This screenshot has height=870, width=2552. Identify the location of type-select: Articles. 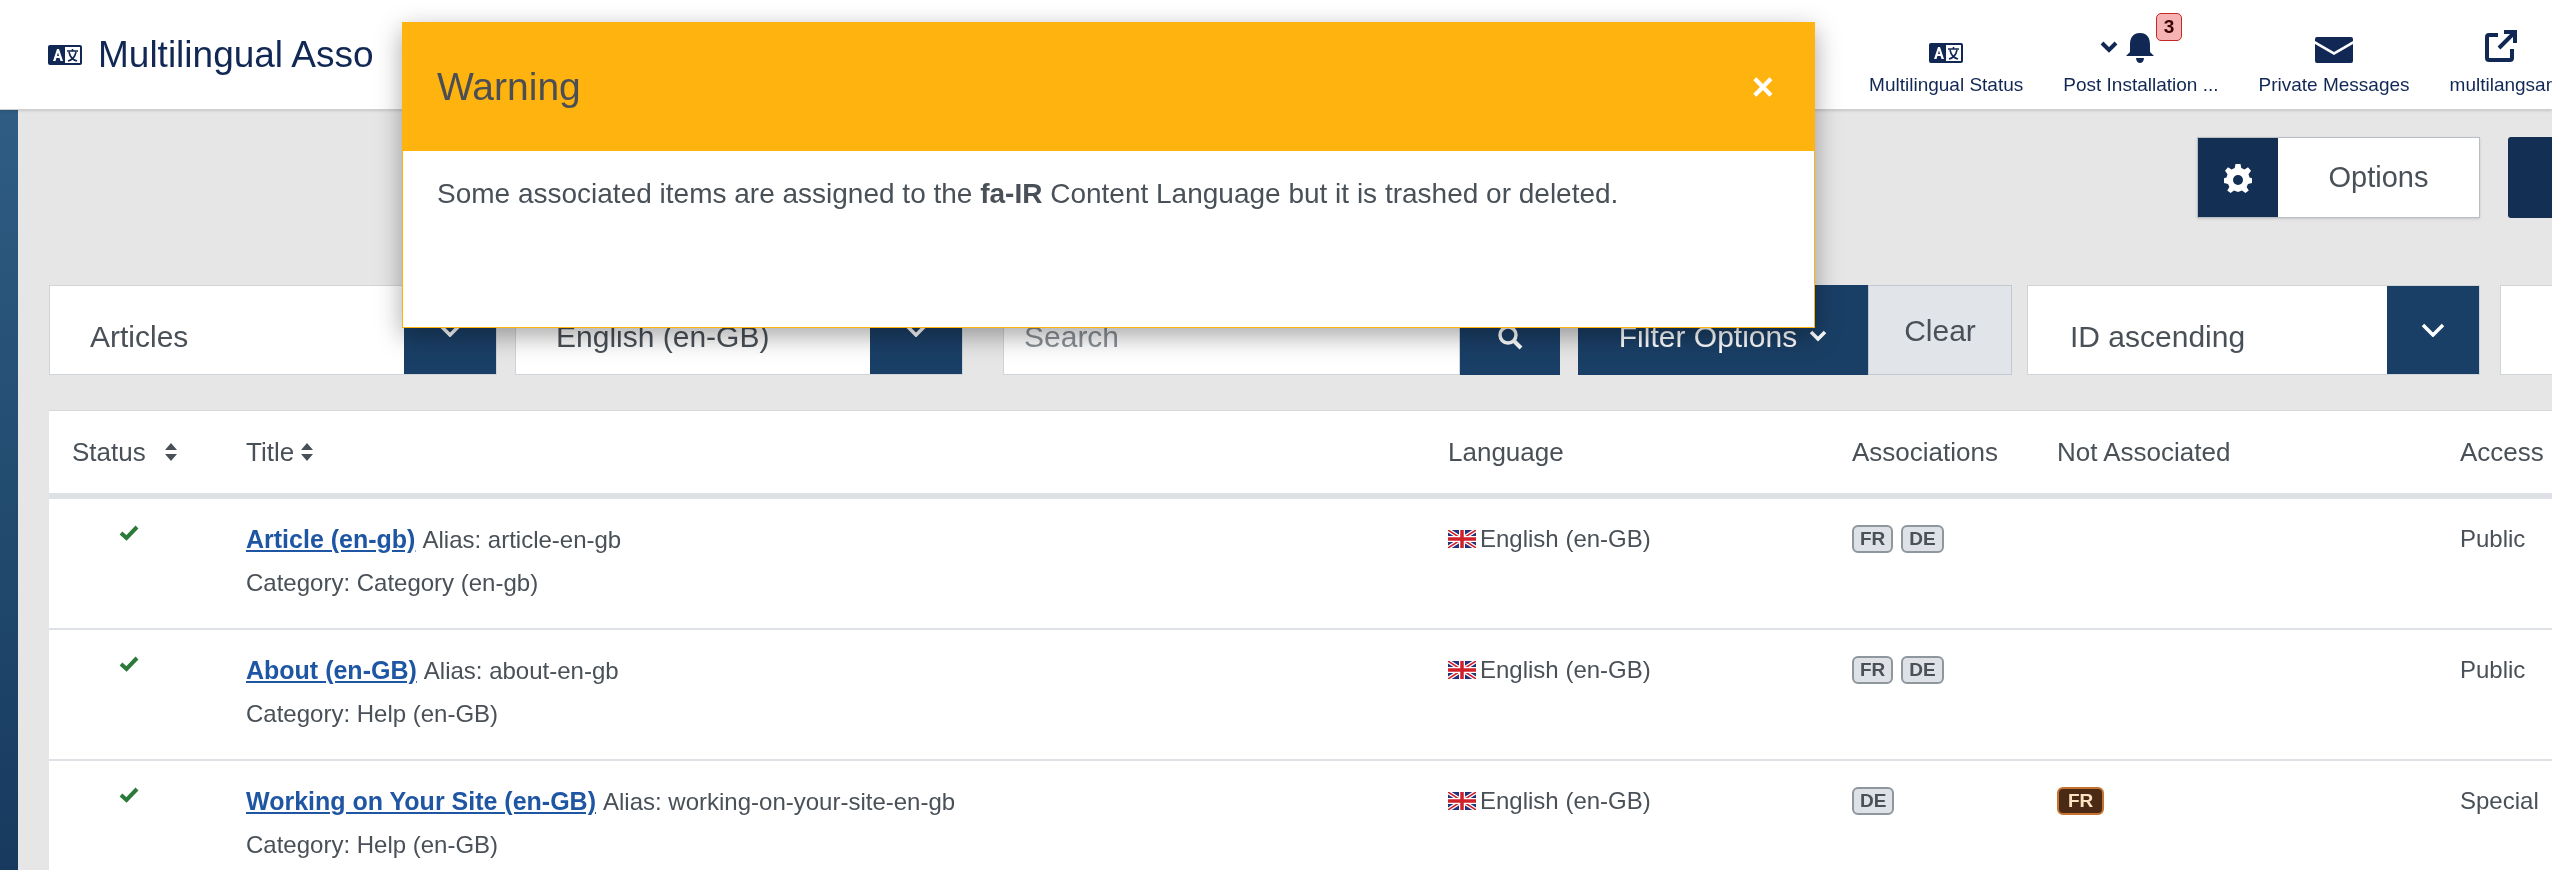
(273, 330).